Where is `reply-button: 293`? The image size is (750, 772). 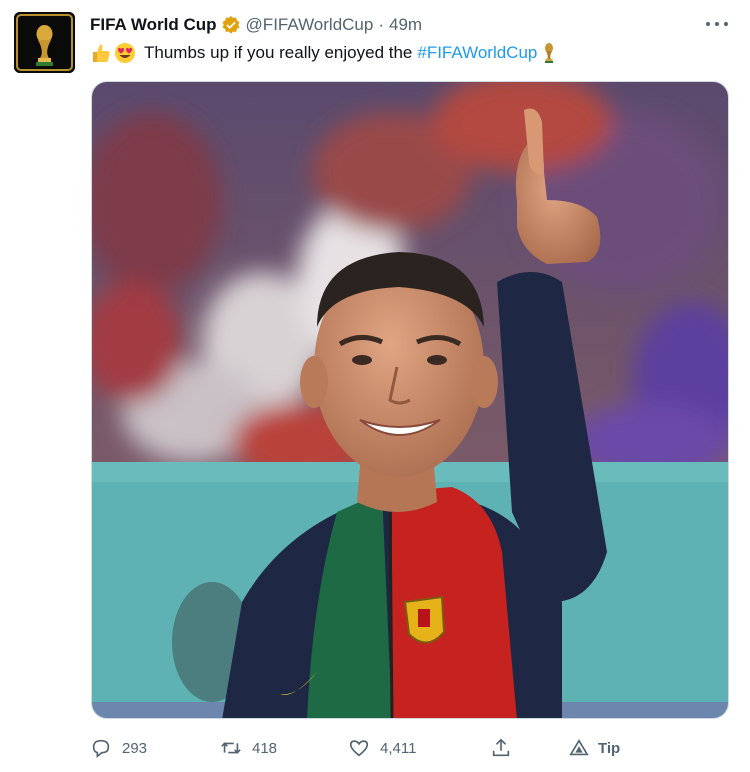 reply-button: 293 is located at coordinates (118, 748).